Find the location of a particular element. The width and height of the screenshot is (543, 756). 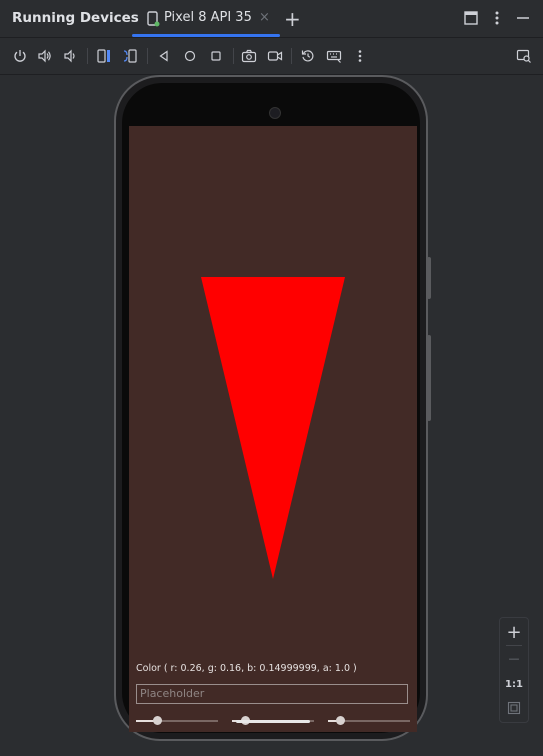

device-toolbar is located at coordinates (271, 56).